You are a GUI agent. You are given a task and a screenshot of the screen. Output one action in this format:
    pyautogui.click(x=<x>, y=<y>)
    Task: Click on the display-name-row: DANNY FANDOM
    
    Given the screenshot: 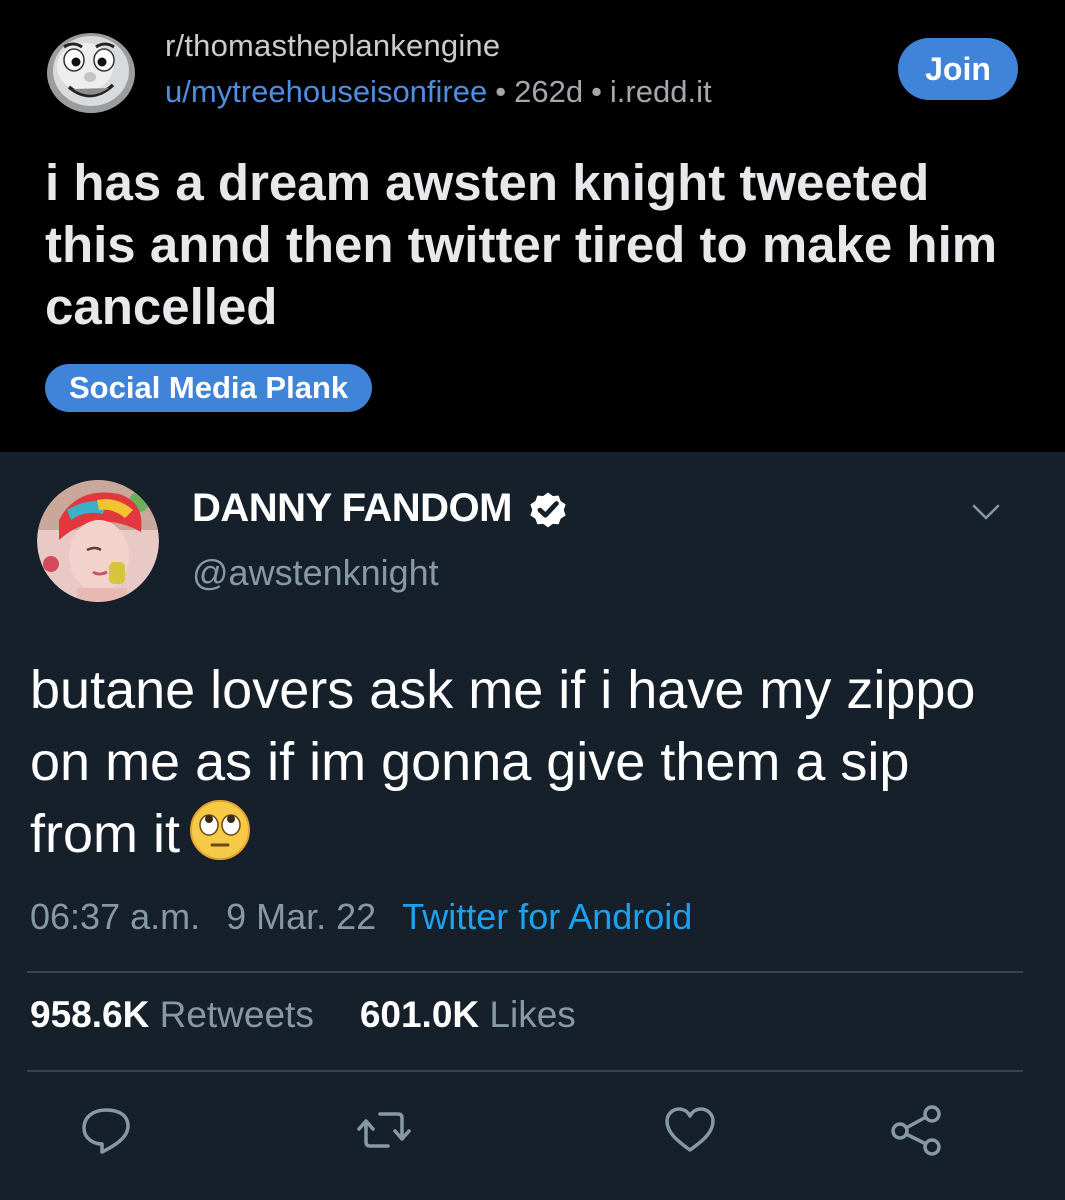 What is the action you would take?
    pyautogui.click(x=381, y=508)
    